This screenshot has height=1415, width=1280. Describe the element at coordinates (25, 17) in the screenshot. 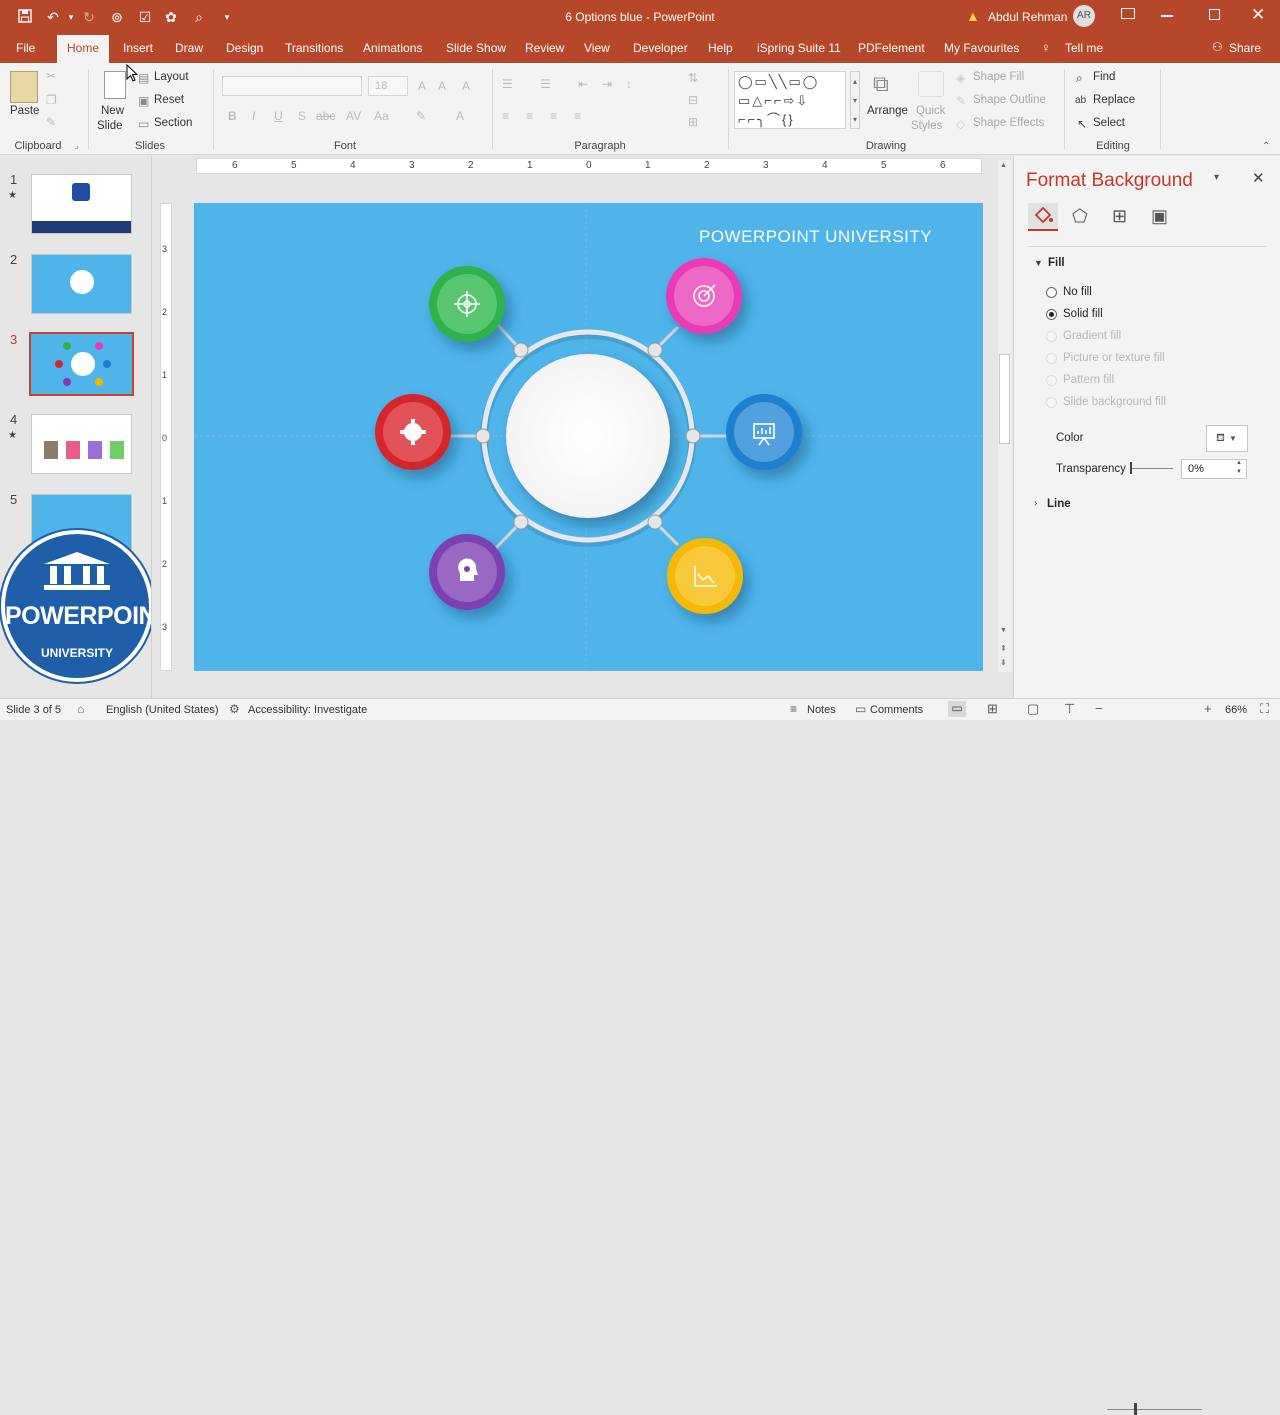

I see `save-icon` at that location.